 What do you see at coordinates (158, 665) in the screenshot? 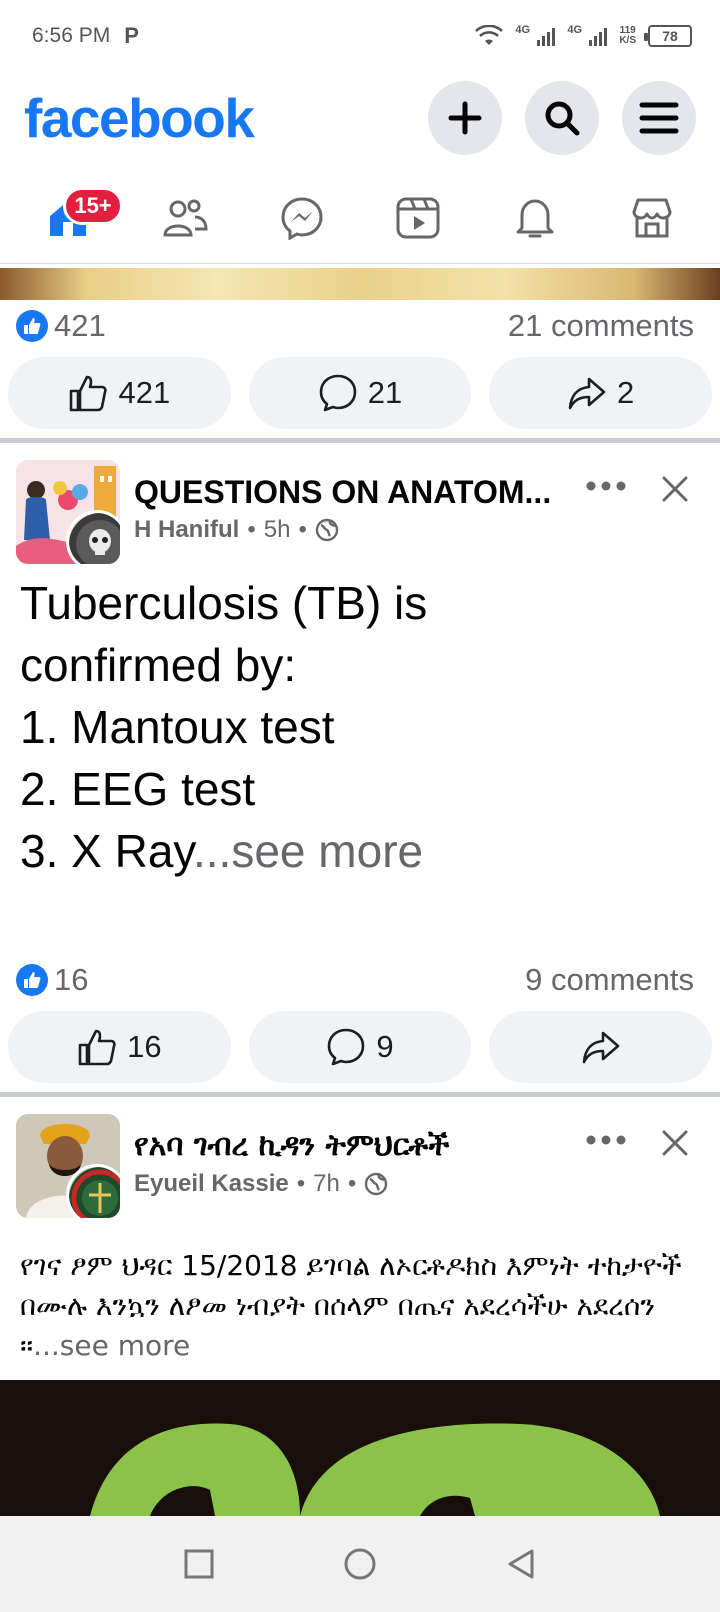
I see `post-line: confirmed by:` at bounding box center [158, 665].